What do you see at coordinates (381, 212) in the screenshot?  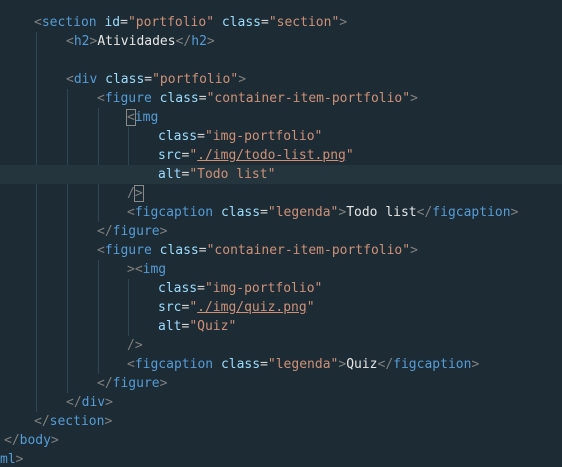 I see `code-token-text: Todo list` at bounding box center [381, 212].